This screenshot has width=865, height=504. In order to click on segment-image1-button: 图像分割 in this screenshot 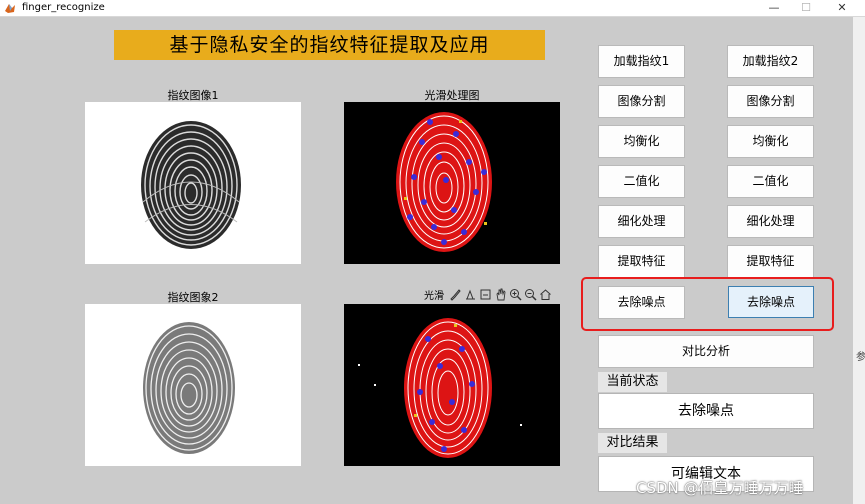, I will do `click(641, 101)`.